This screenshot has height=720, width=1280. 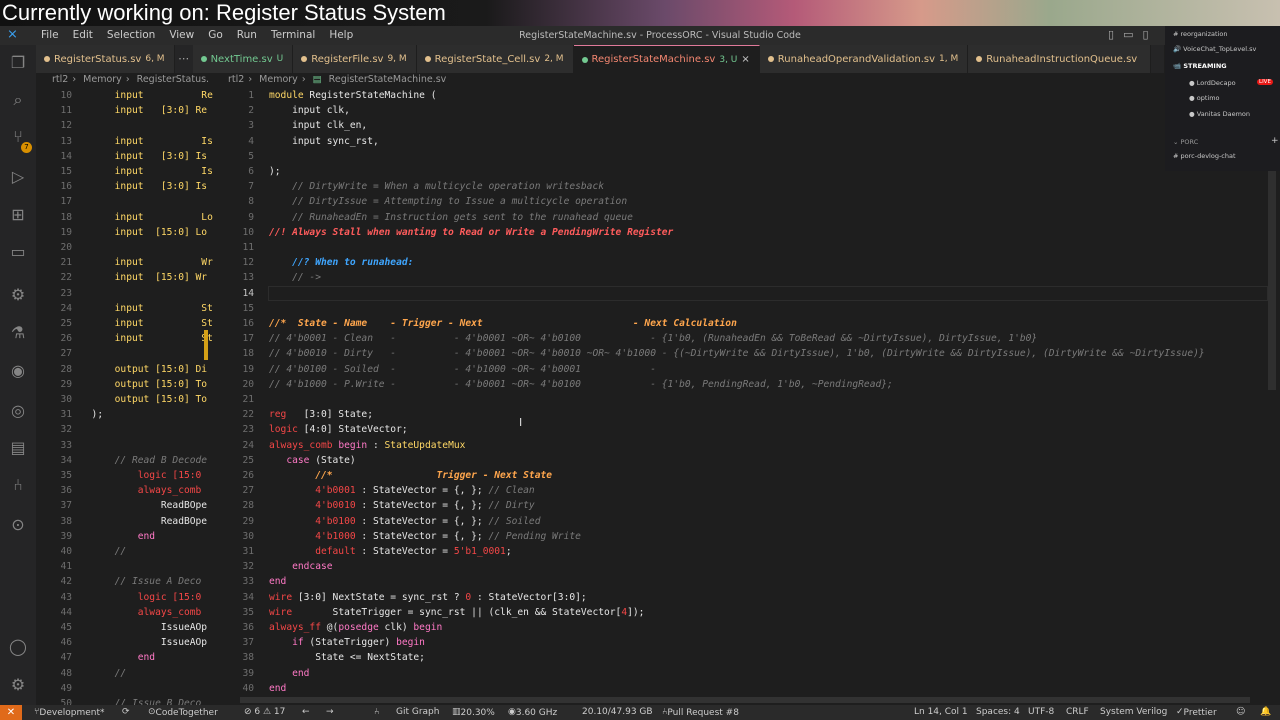 What do you see at coordinates (1077, 712) in the screenshot?
I see `line-endings: CRLF` at bounding box center [1077, 712].